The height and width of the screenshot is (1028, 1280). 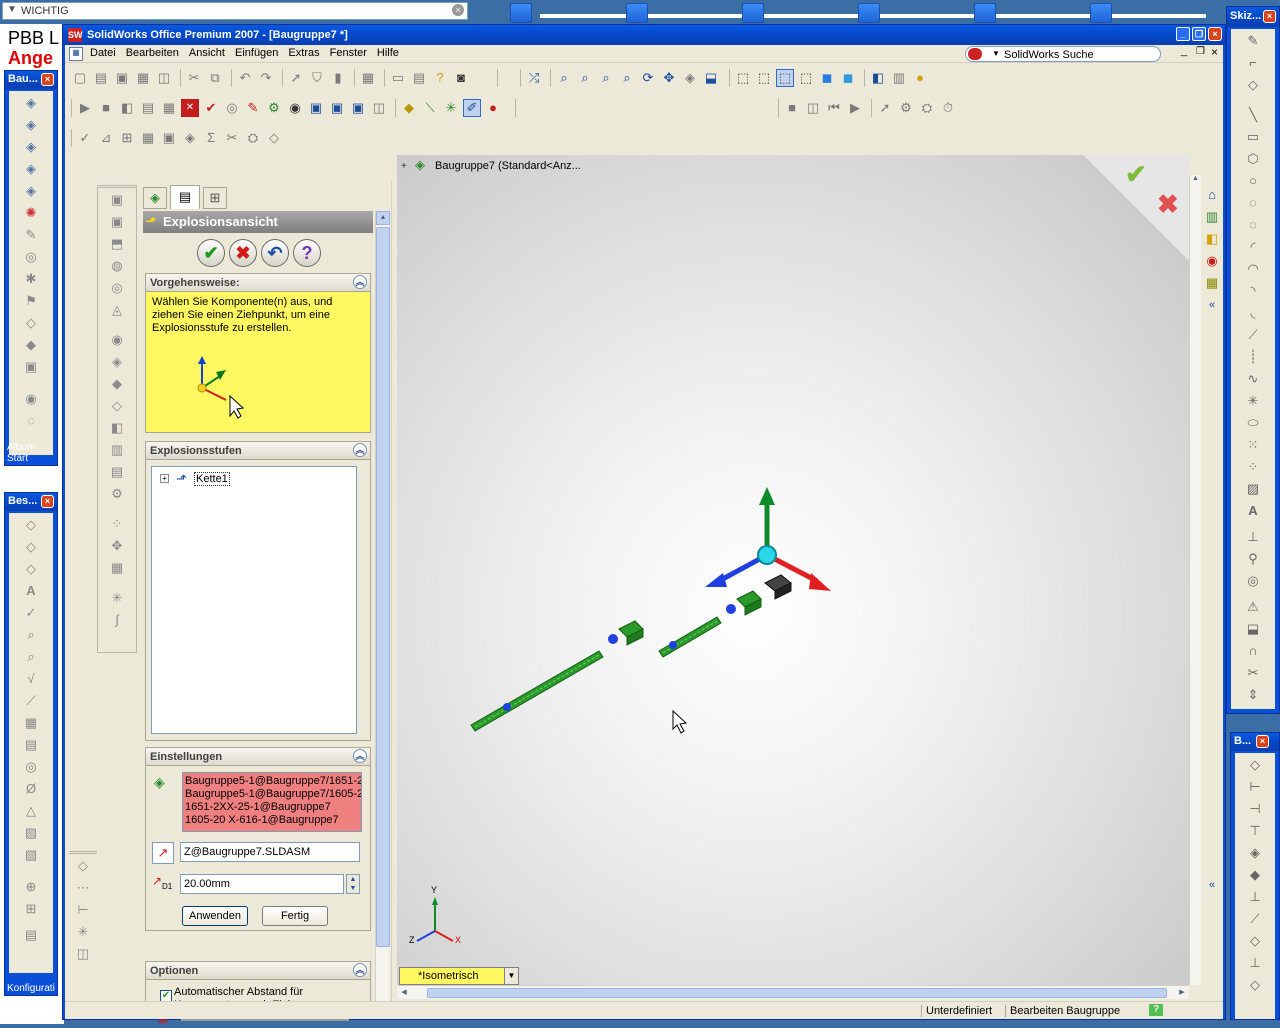 I want to click on feature-icon: ⚙, so click(x=117, y=494).